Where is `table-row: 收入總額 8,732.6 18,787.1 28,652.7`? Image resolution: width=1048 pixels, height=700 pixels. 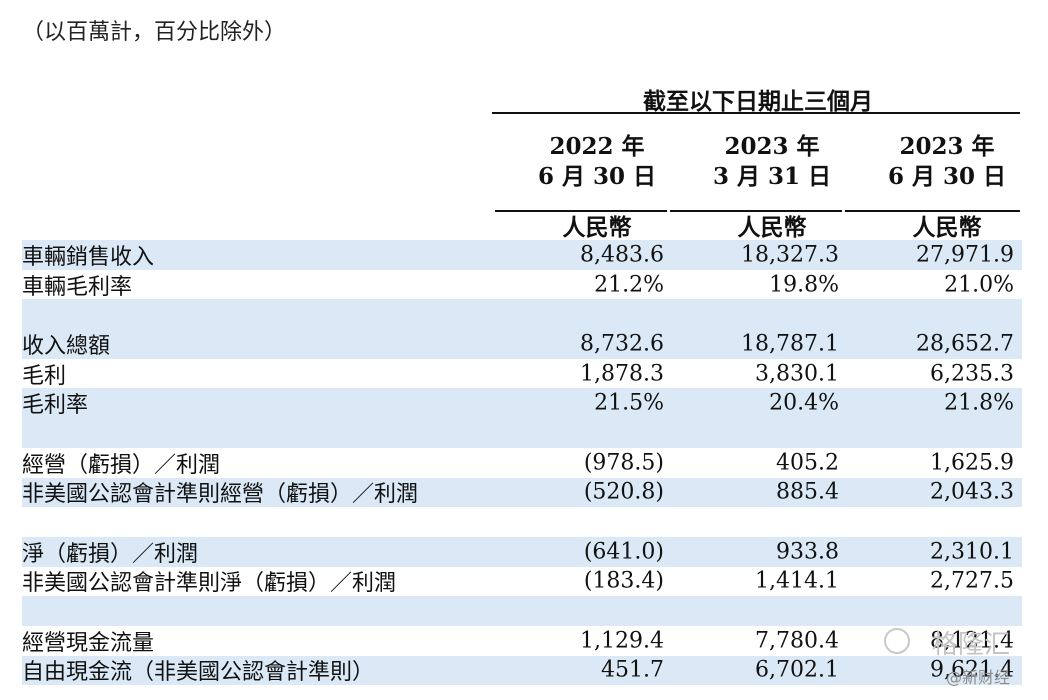
table-row: 收入總額 8,732.6 18,787.1 28,652.7 is located at coordinates (522, 344).